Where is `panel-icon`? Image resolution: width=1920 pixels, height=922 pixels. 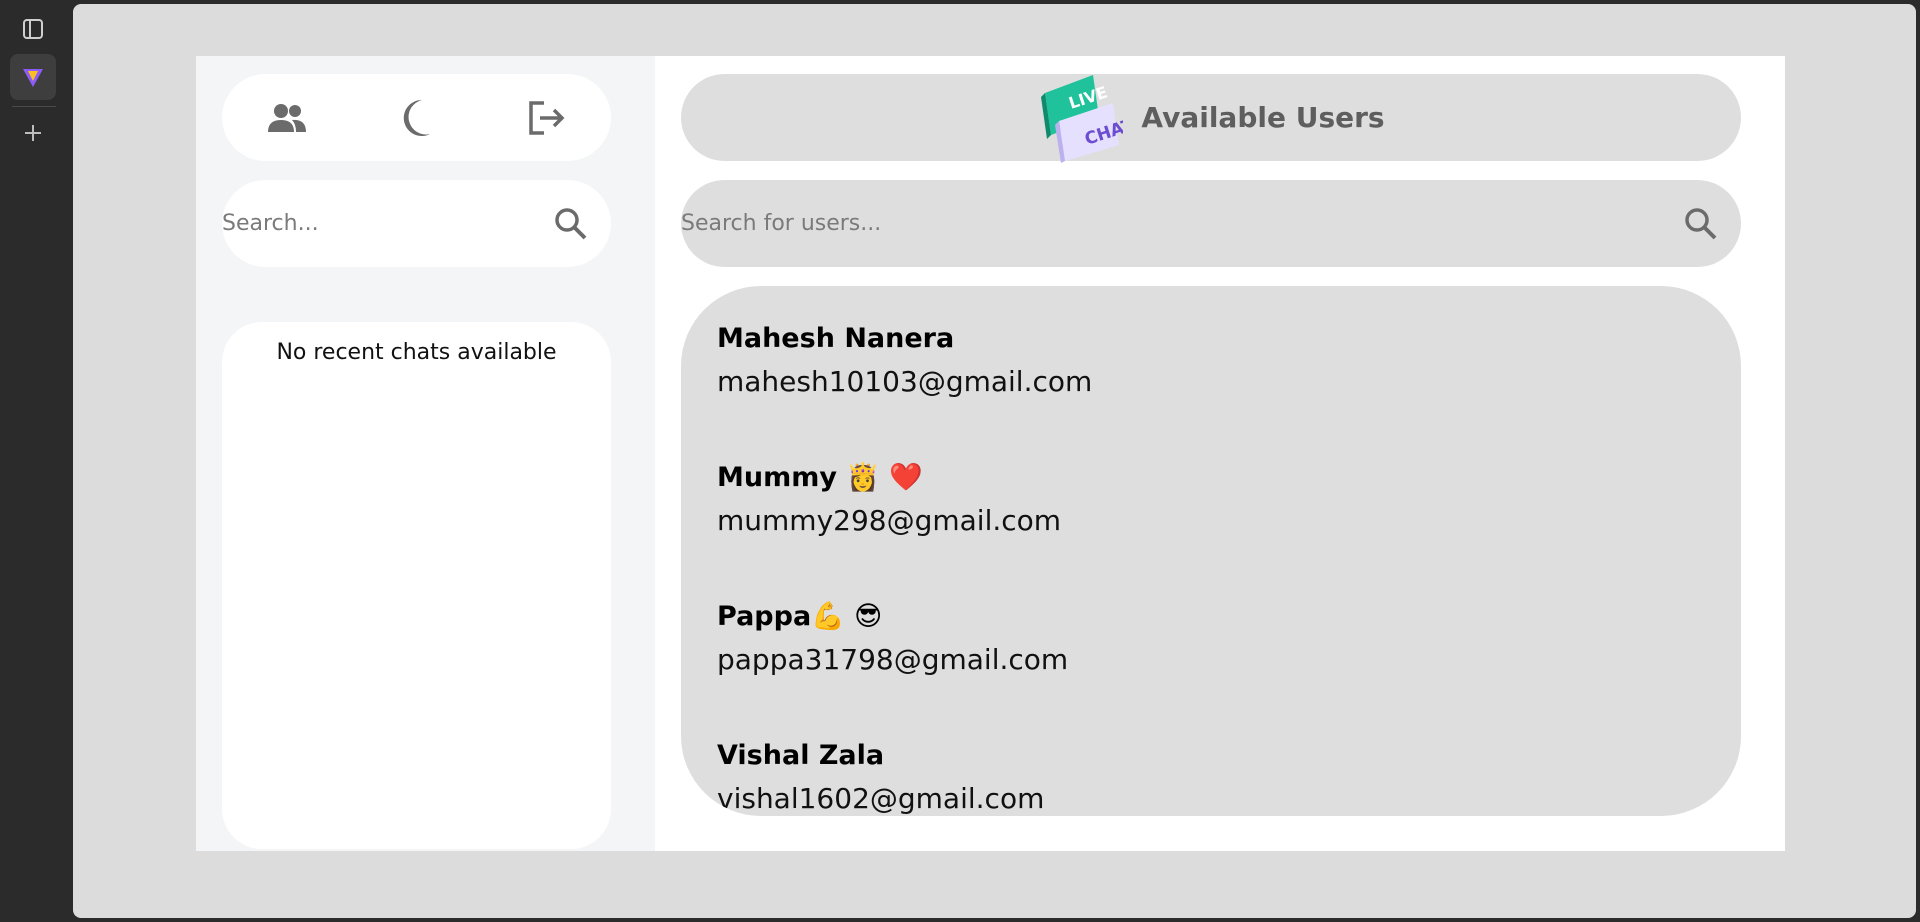 panel-icon is located at coordinates (33, 29).